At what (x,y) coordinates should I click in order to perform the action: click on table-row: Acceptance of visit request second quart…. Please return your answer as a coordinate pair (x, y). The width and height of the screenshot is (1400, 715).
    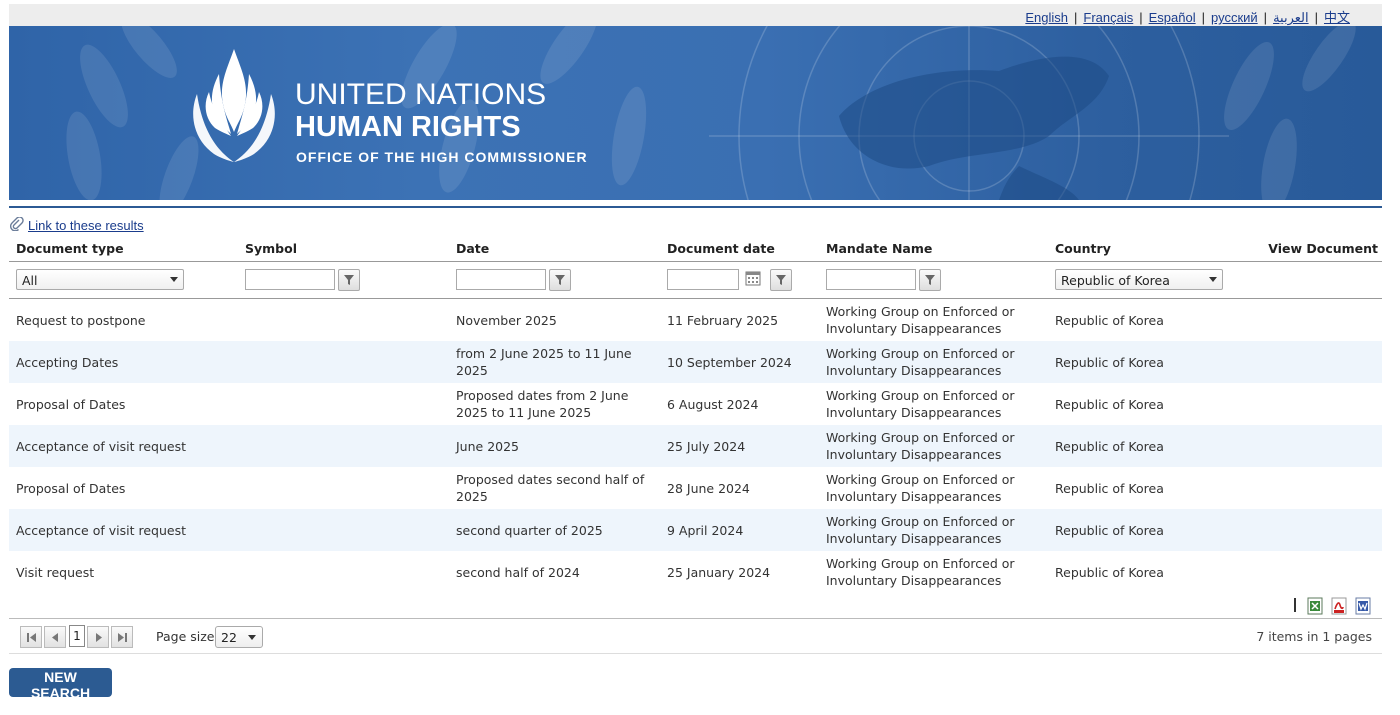
    Looking at the image, I should click on (695, 530).